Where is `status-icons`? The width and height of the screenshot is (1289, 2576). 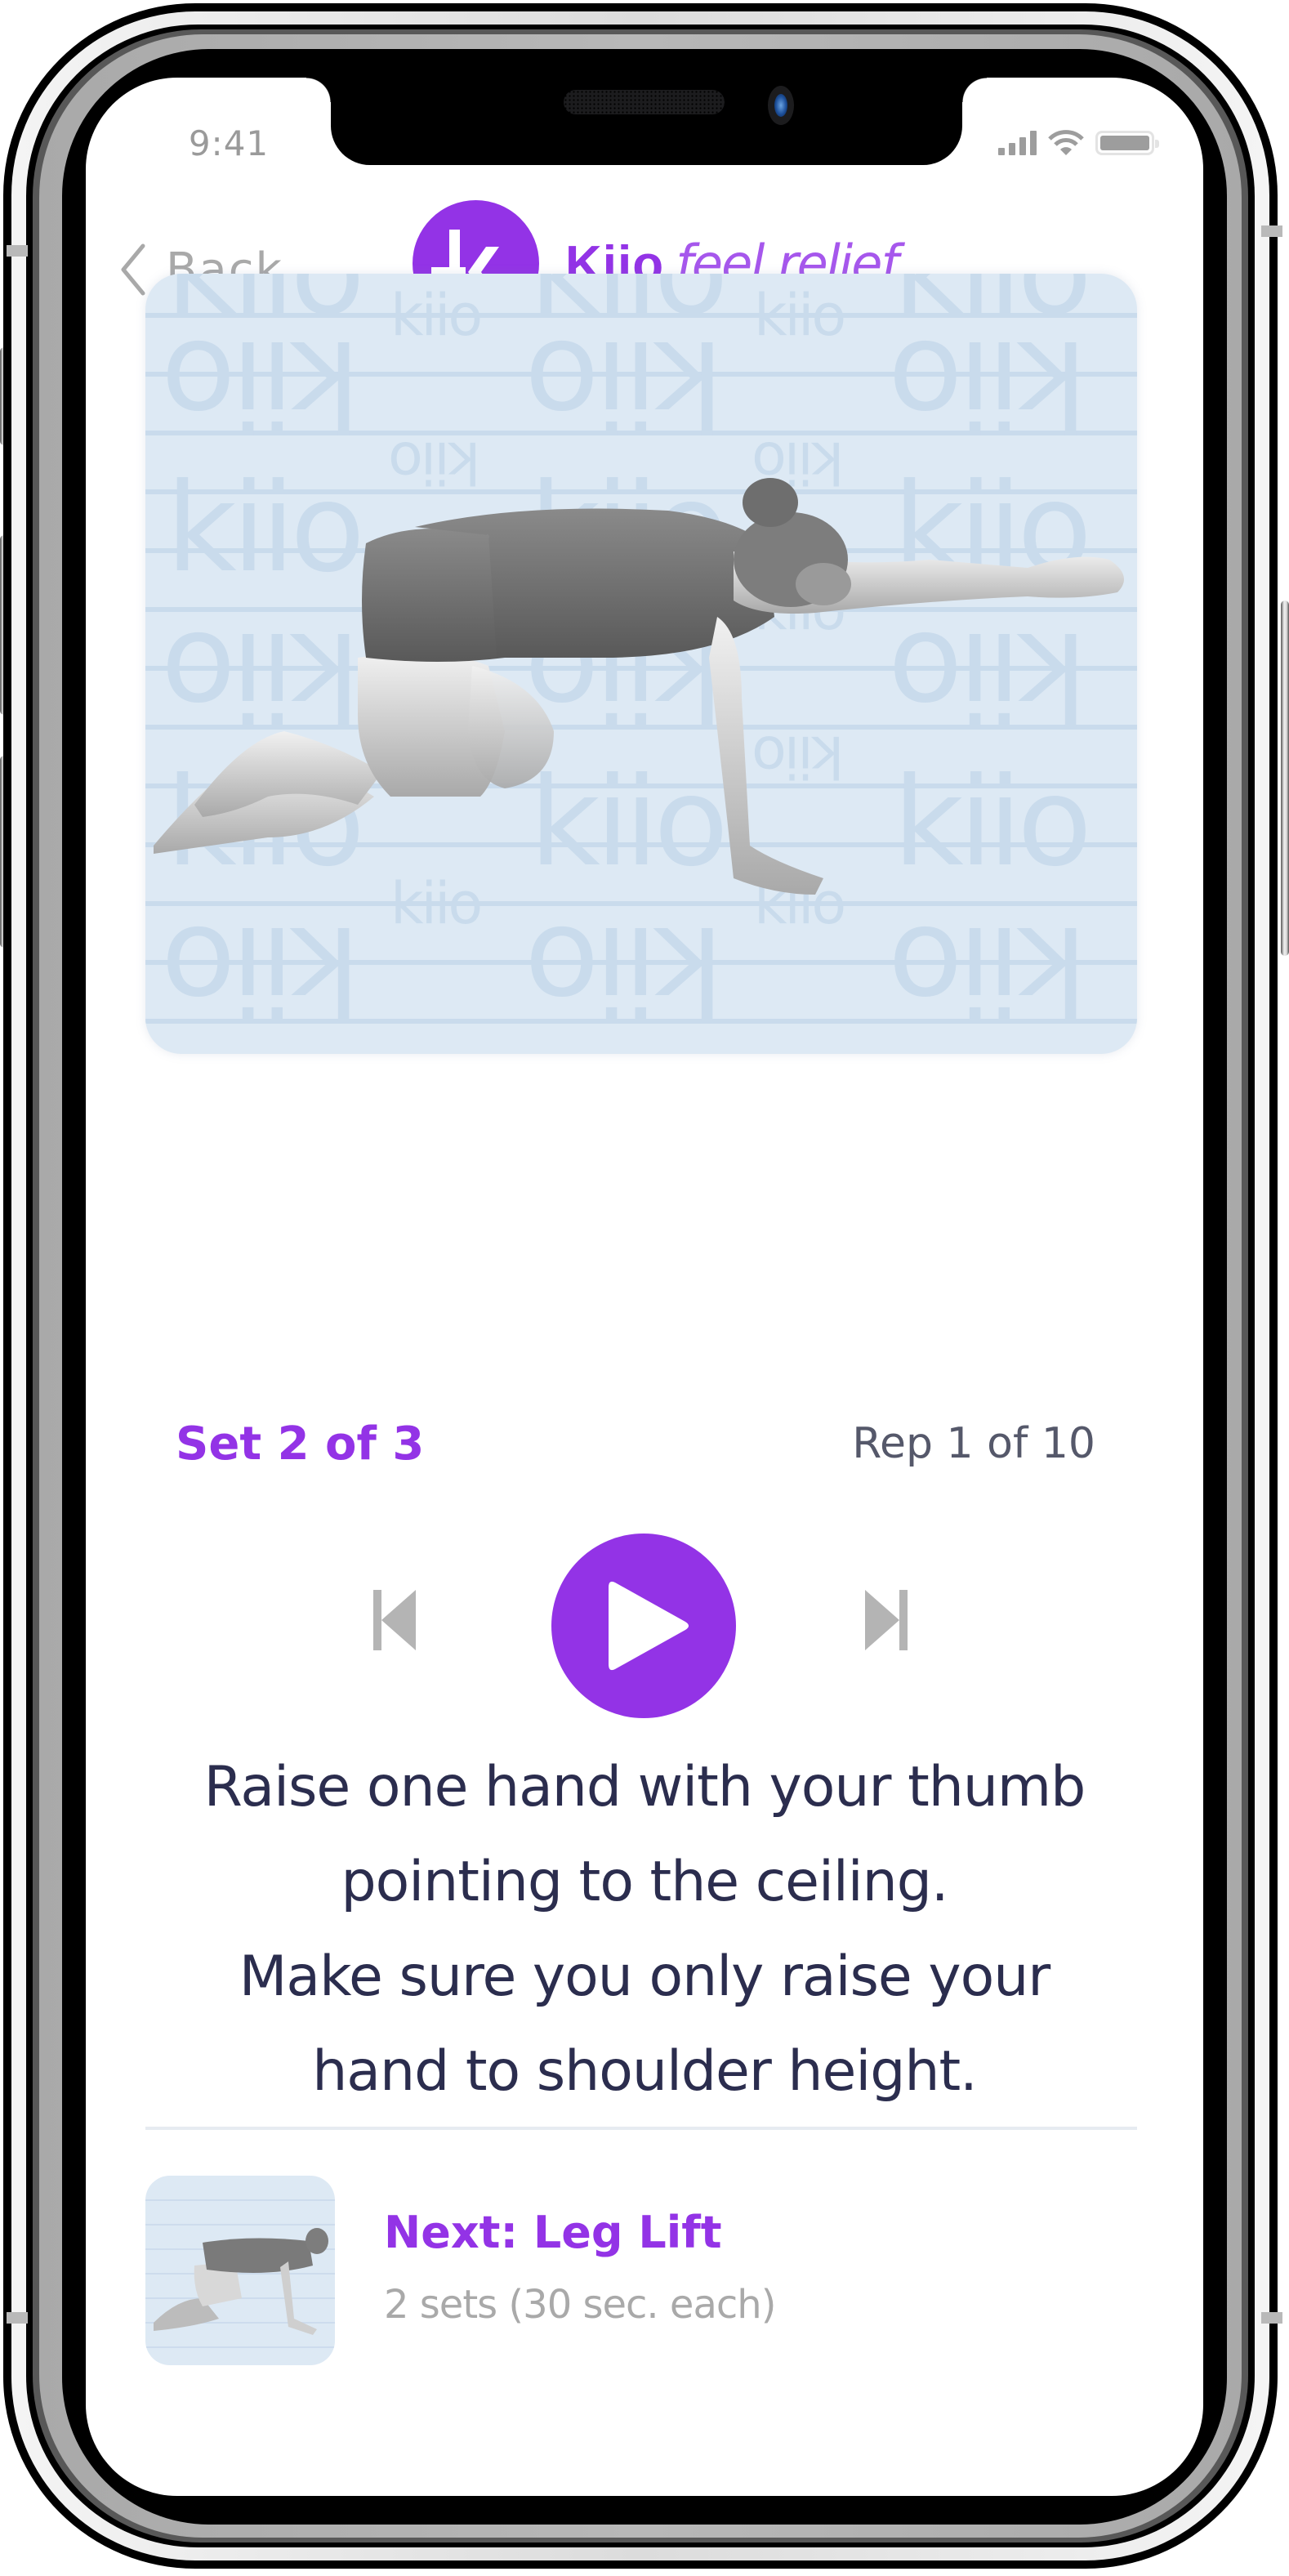
status-icons is located at coordinates (1078, 143).